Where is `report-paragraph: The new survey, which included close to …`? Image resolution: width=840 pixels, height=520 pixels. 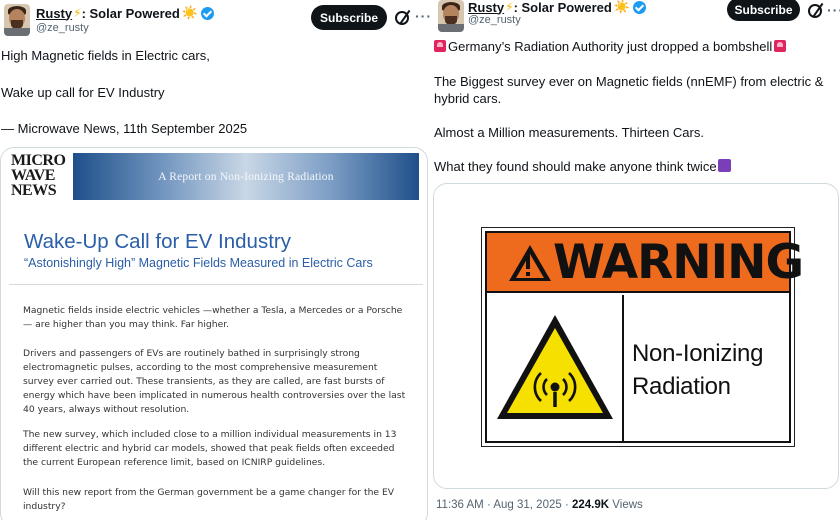 report-paragraph: The new survey, which included close to … is located at coordinates (210, 448).